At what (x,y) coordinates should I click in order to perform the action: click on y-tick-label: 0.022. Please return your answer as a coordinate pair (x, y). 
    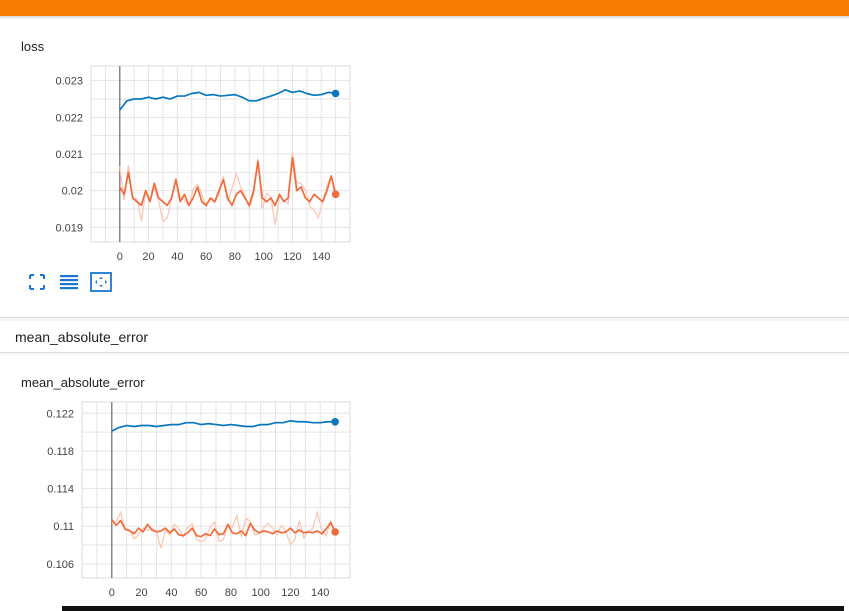
    Looking at the image, I should click on (69, 118).